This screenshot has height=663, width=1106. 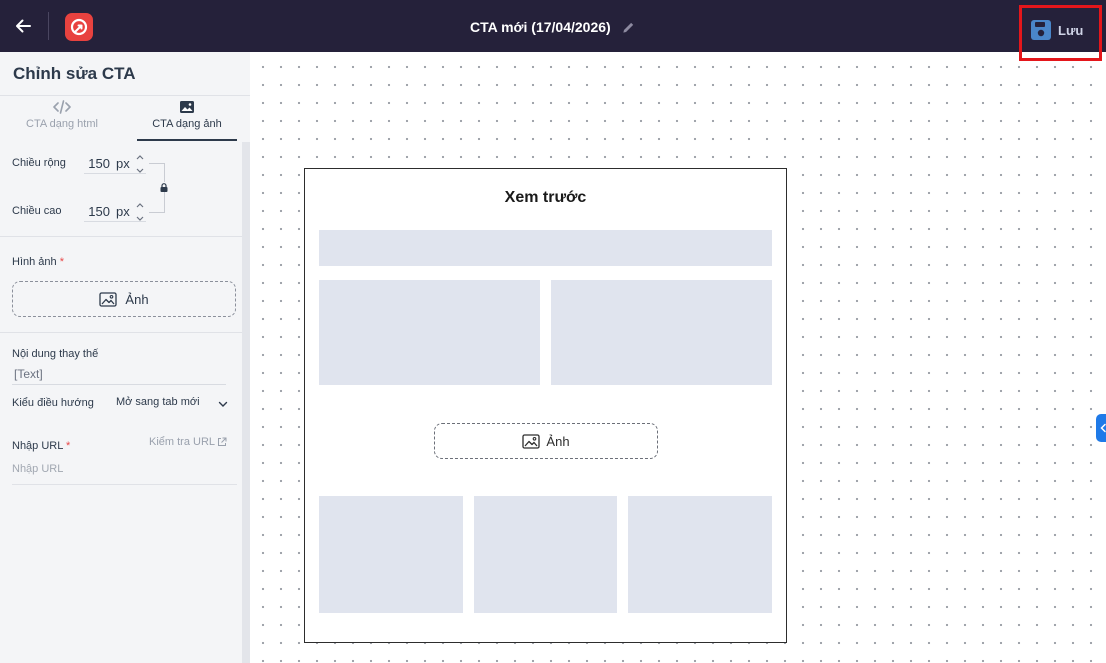 What do you see at coordinates (53, 403) in the screenshot?
I see `navigation-type-label: Kiểu điều hướng` at bounding box center [53, 403].